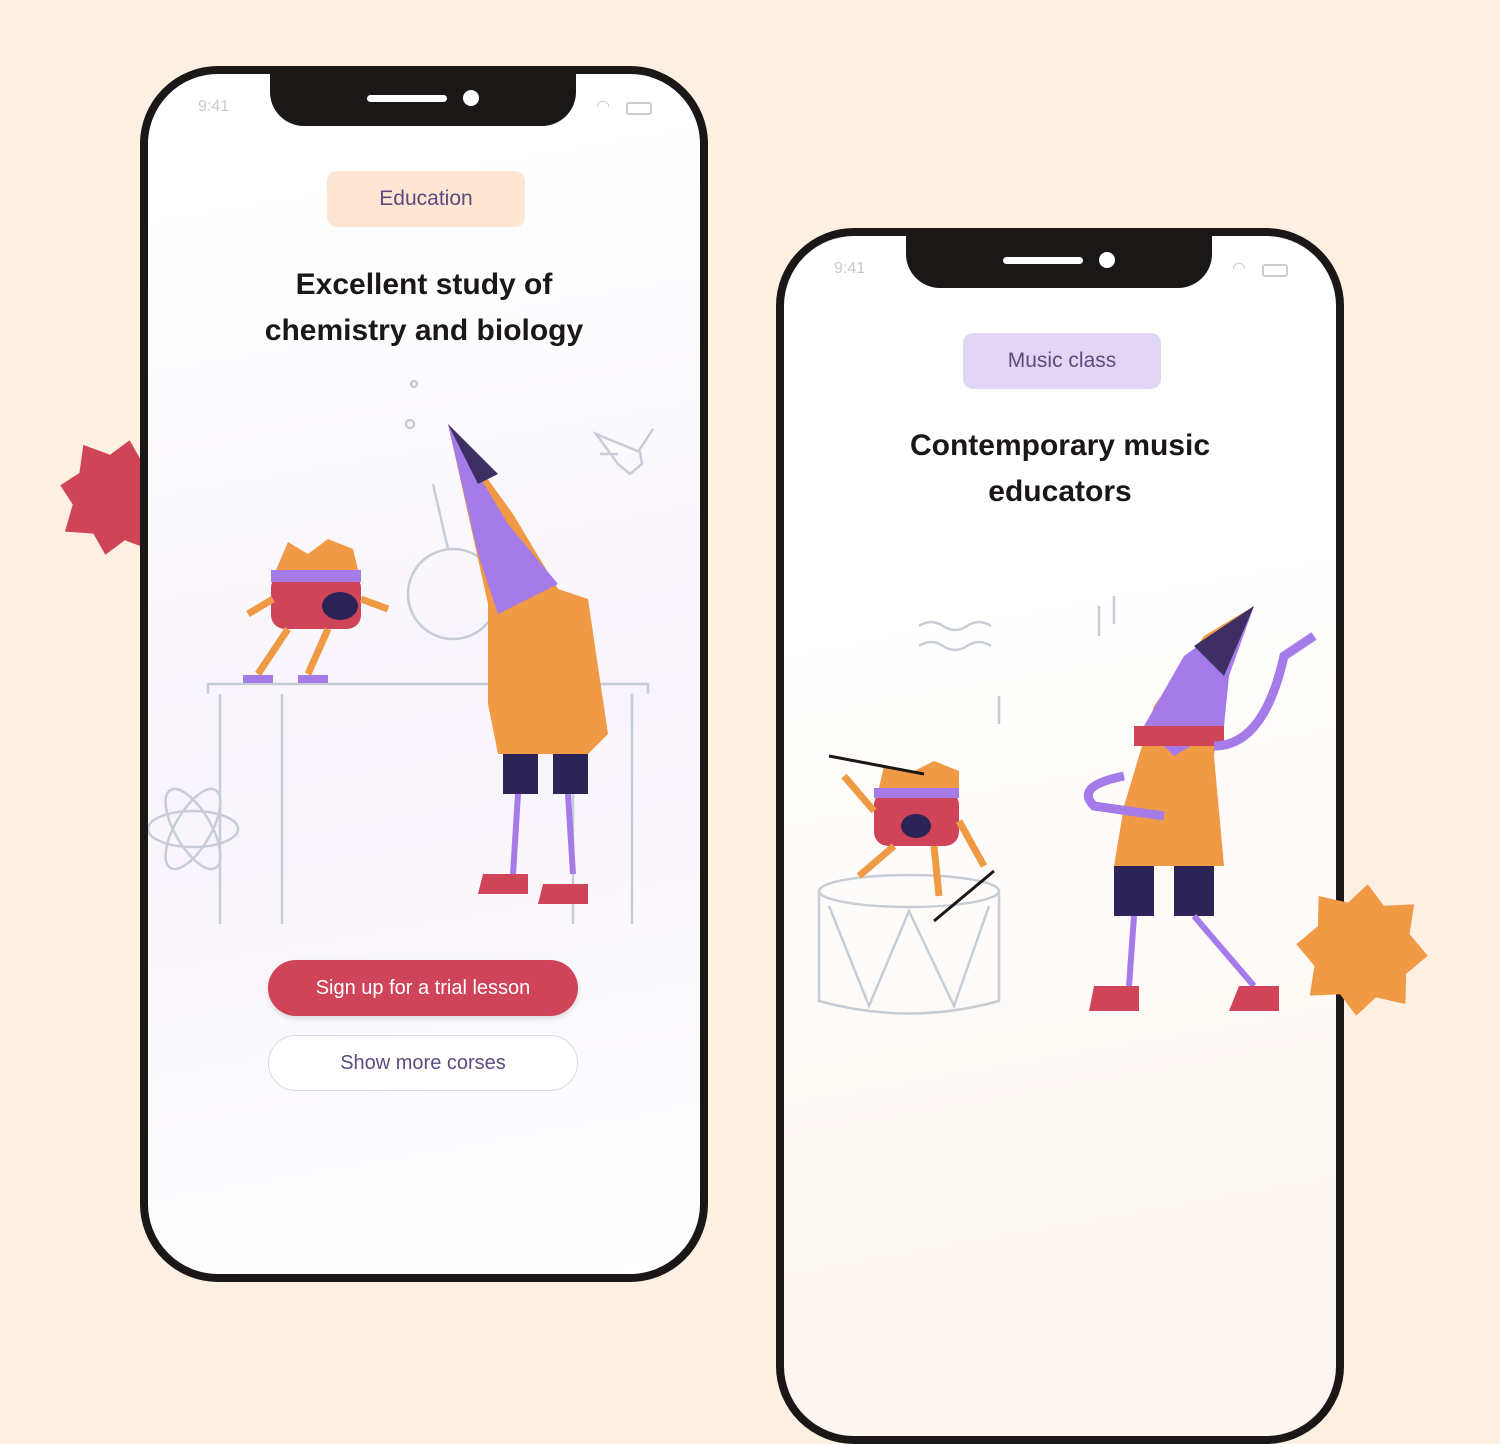 The image size is (1500, 1444). I want to click on page-title-line1: Contemporary music, so click(1060, 445).